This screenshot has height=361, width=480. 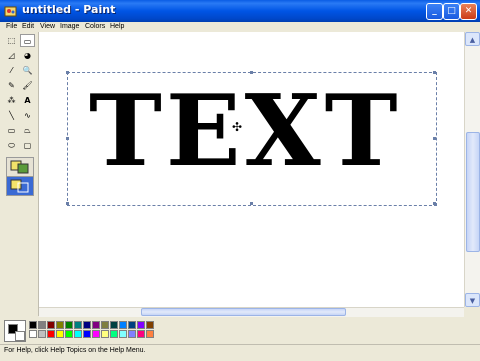 I want to click on rounded-rectangle-tool: ▢, so click(x=27, y=145).